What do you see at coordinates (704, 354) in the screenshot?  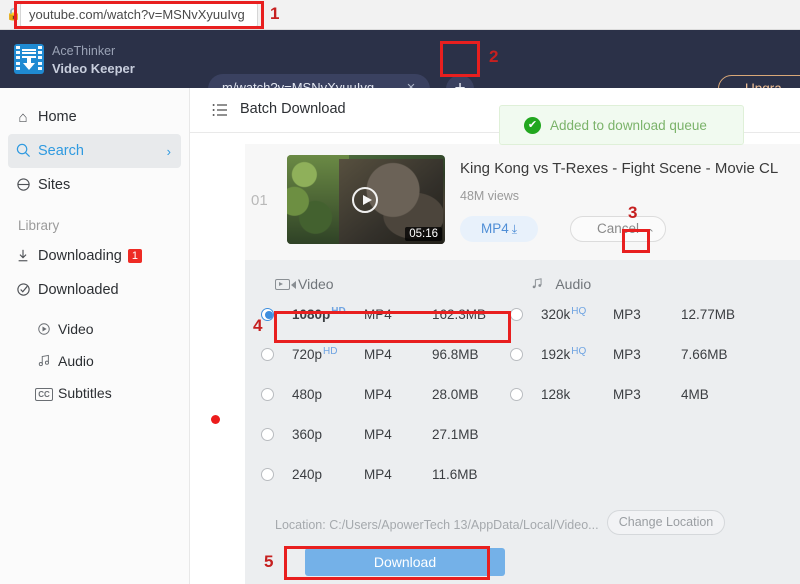 I see `option-size: 7.66MB` at bounding box center [704, 354].